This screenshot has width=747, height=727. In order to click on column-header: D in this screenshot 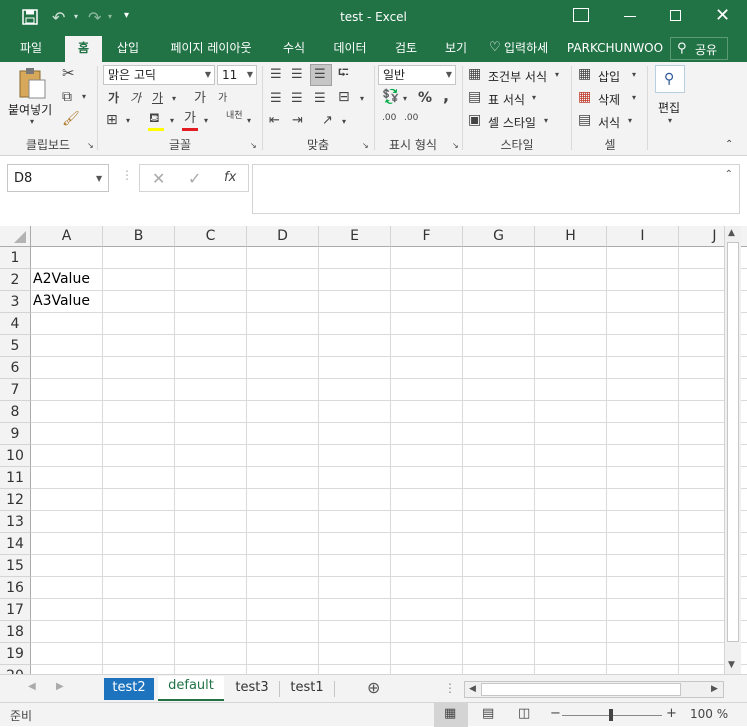, I will do `click(283, 236)`.